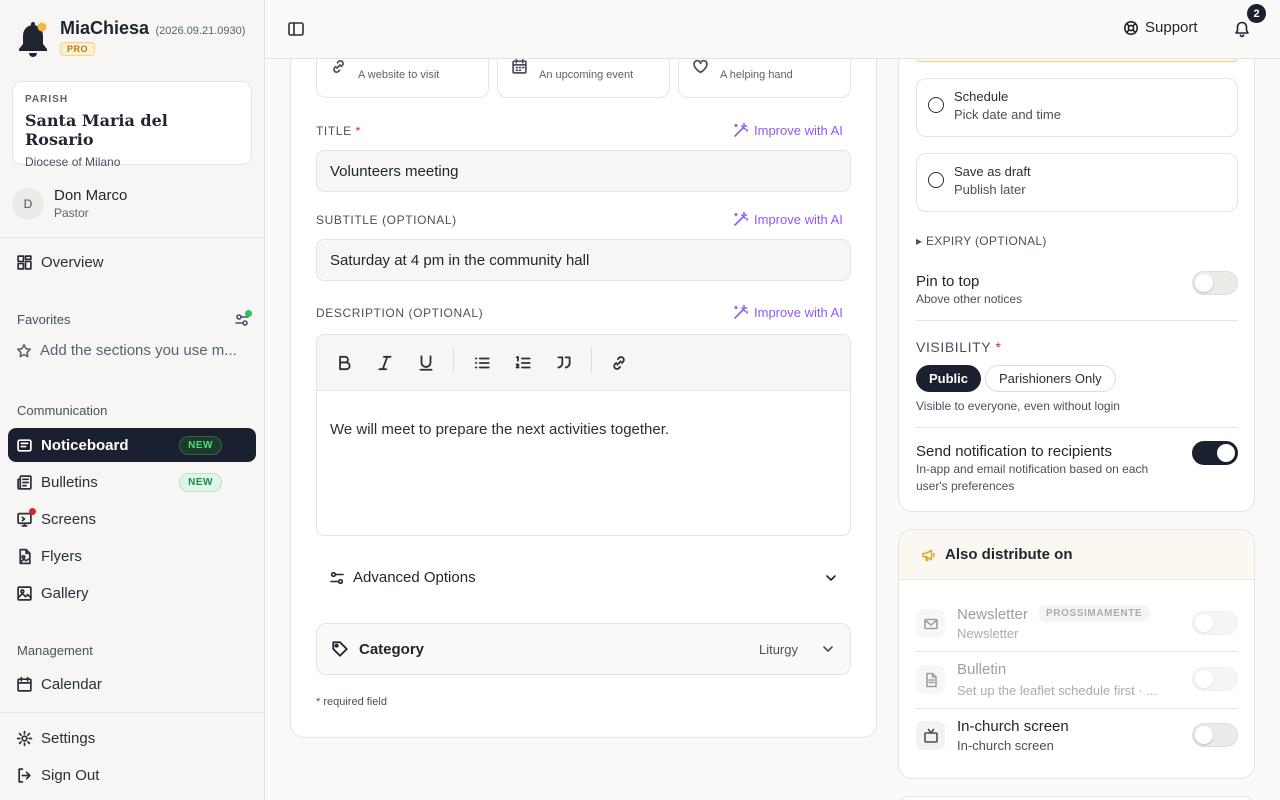  I want to click on user-name: Don Marco, so click(91, 195).